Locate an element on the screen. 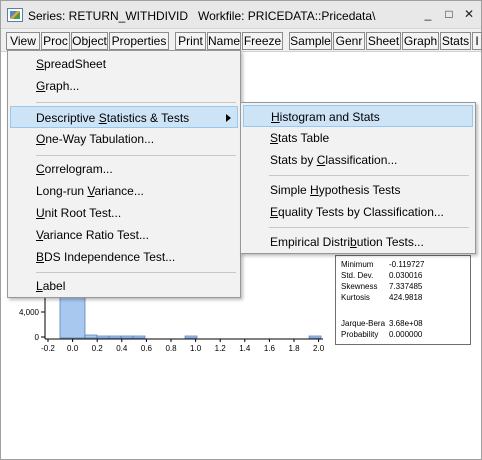 Image resolution: width=482 pixels, height=460 pixels. stat-value: -0.119727 is located at coordinates (407, 264).